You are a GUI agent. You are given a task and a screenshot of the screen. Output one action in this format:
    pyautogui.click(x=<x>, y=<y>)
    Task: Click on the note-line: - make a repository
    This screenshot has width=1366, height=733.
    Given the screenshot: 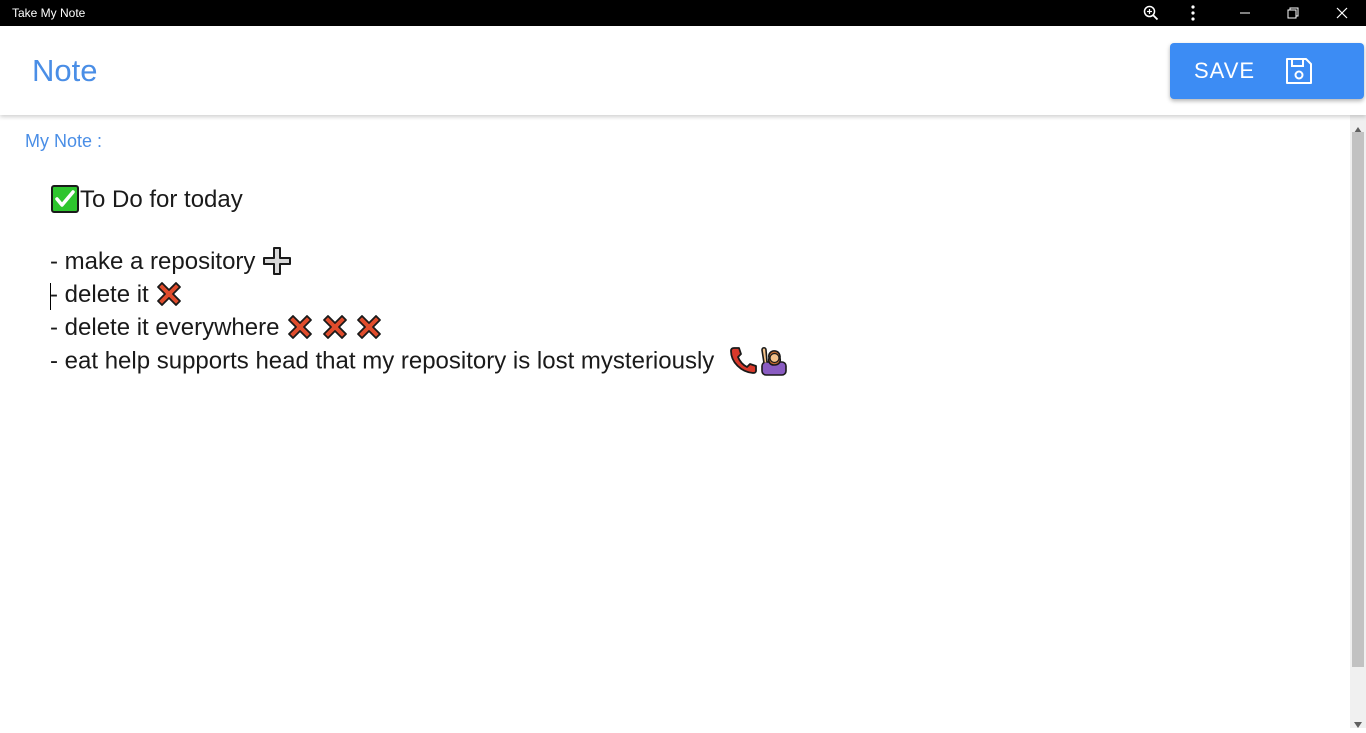 What is the action you would take?
    pyautogui.click(x=171, y=261)
    